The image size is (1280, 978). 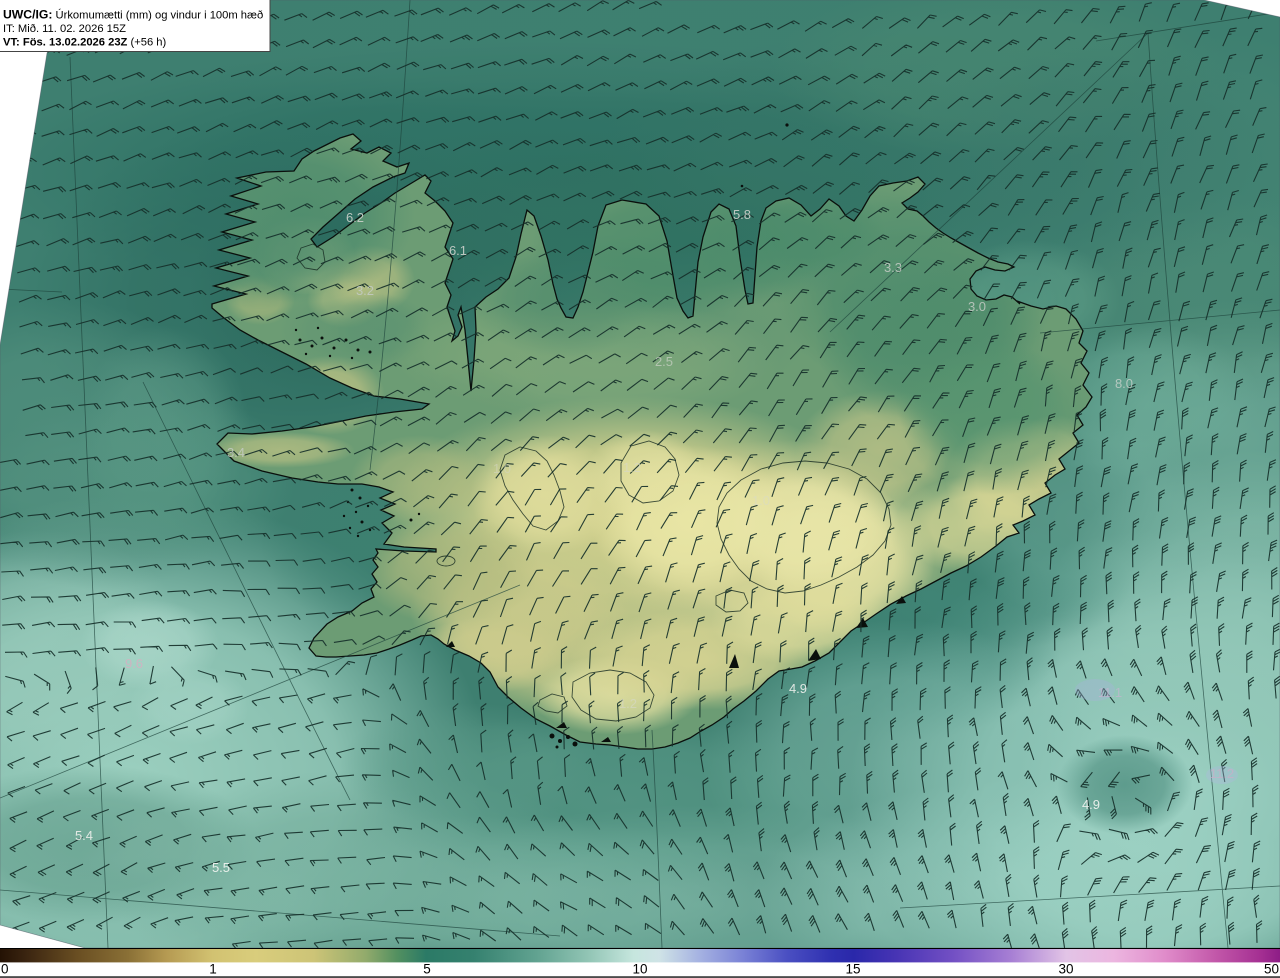 I want to click on svg-text: 3.2, so click(x=365, y=290).